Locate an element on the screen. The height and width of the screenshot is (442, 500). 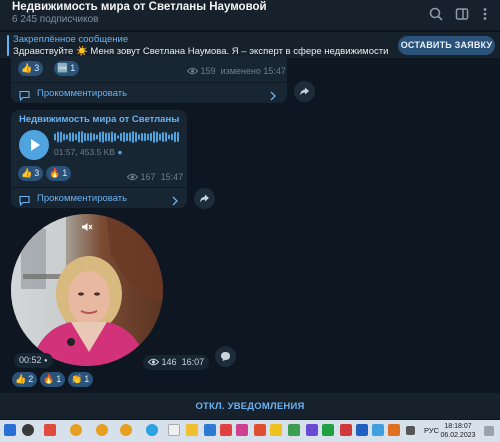
start-icon is located at coordinates (10, 430).